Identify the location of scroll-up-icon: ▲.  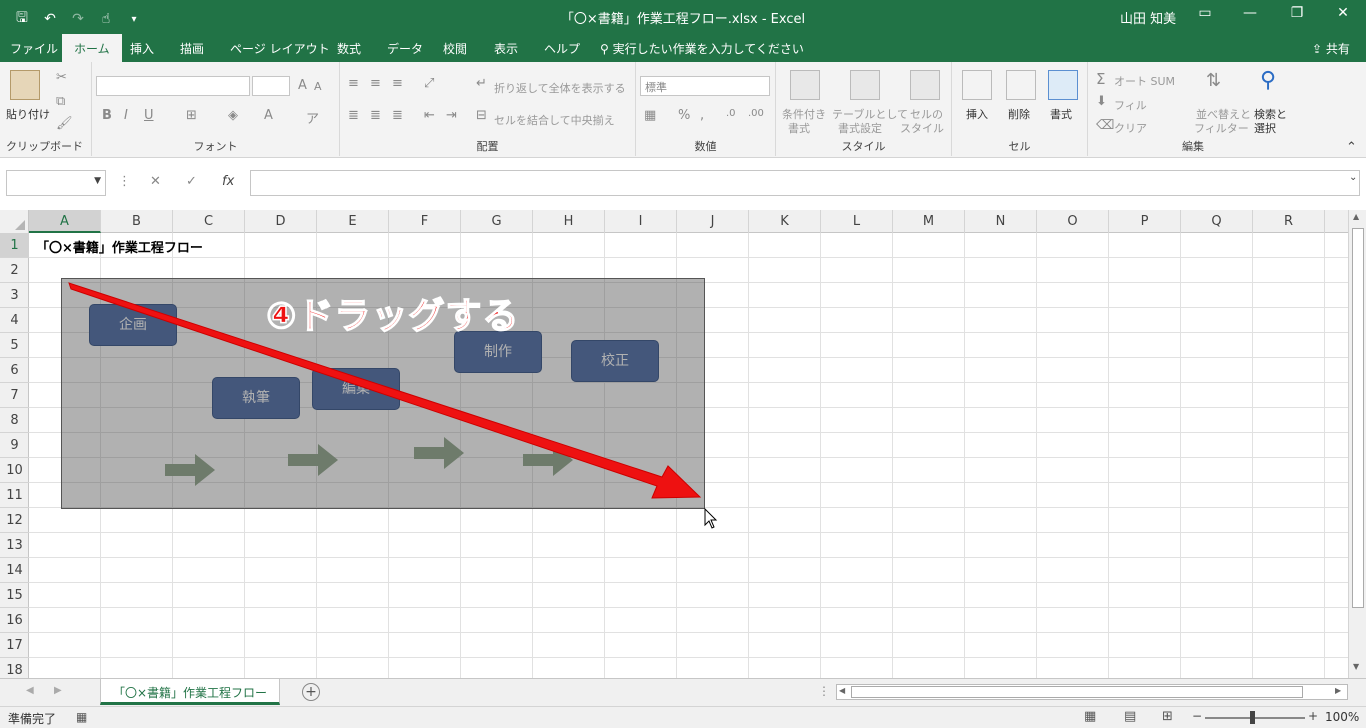
(1356, 216).